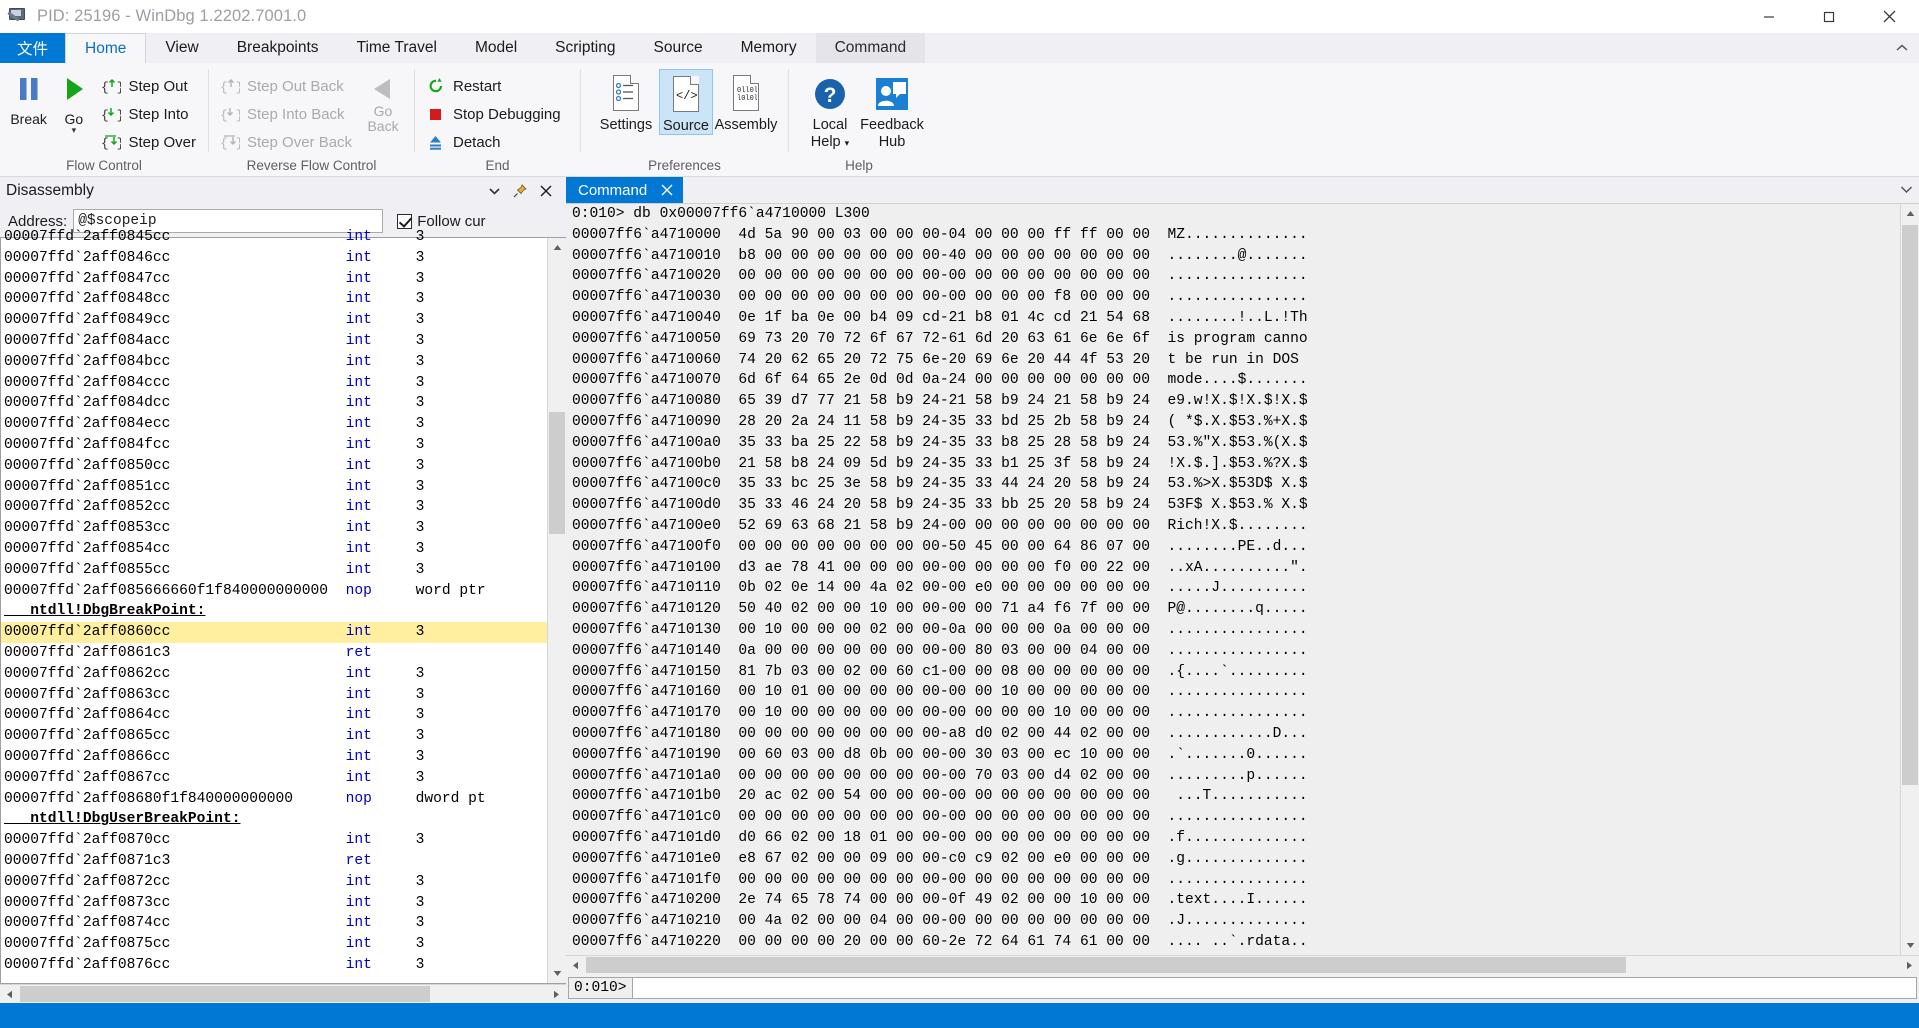 The height and width of the screenshot is (1028, 1919). I want to click on disassembly-symbol-label: ntdll!DbgUserBreakPoint:, so click(274, 819).